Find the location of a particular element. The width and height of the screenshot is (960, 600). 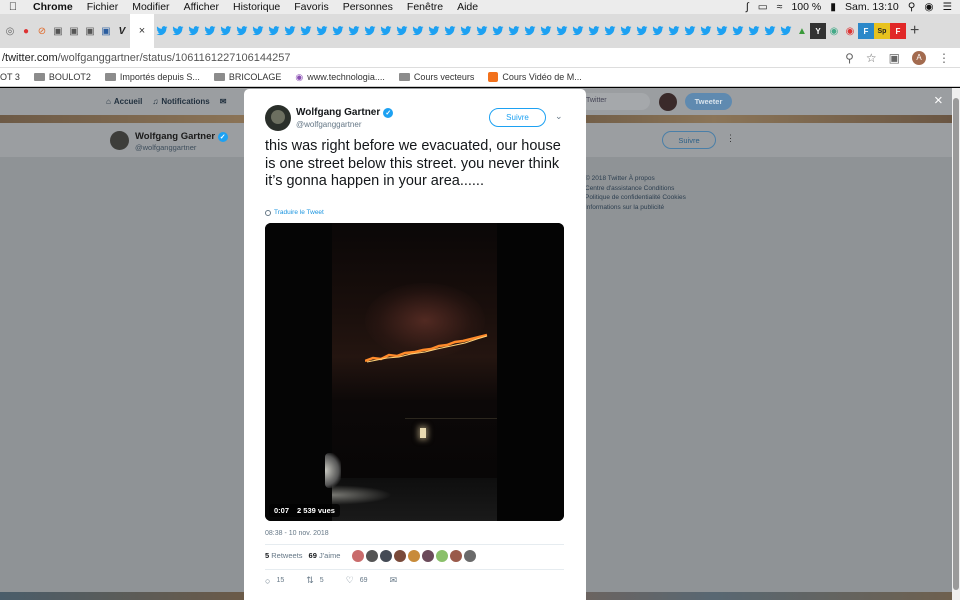

tweet-author-name: Wolfgang Gartner ✓ is located at coordinates (345, 112).